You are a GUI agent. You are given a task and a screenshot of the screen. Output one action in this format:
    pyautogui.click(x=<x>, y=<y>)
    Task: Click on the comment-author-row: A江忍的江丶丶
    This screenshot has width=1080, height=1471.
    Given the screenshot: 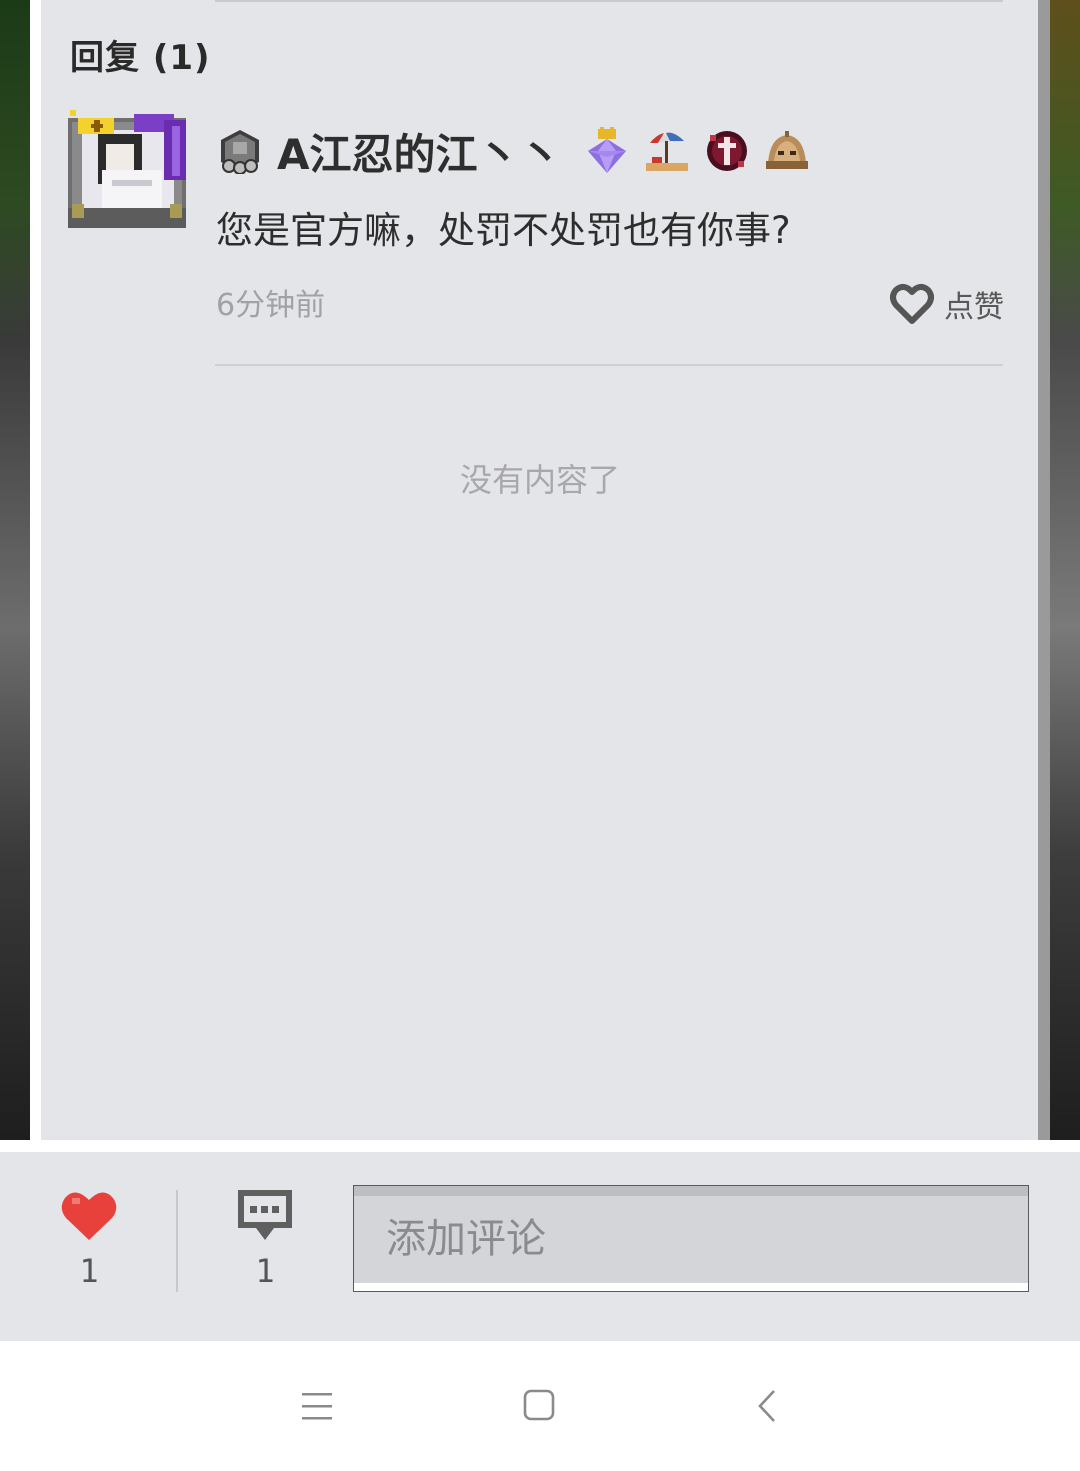 What is the action you would take?
    pyautogui.click(x=520, y=151)
    